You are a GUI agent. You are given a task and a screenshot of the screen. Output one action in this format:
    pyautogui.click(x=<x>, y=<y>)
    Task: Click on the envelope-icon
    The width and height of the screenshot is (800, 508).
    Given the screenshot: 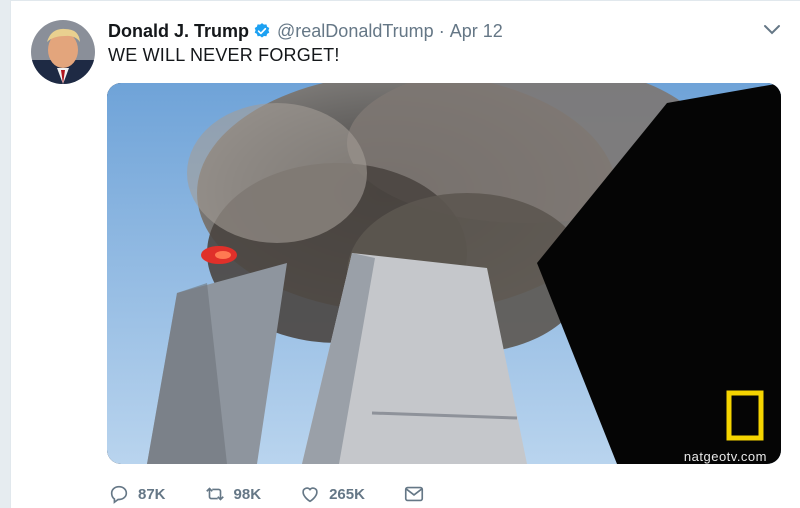 What is the action you would take?
    pyautogui.click(x=413, y=494)
    